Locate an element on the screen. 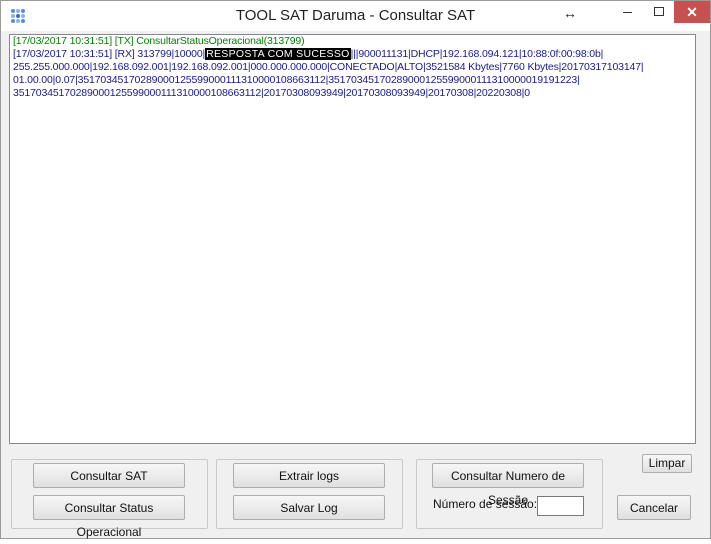  minimize-button is located at coordinates (628, 12).